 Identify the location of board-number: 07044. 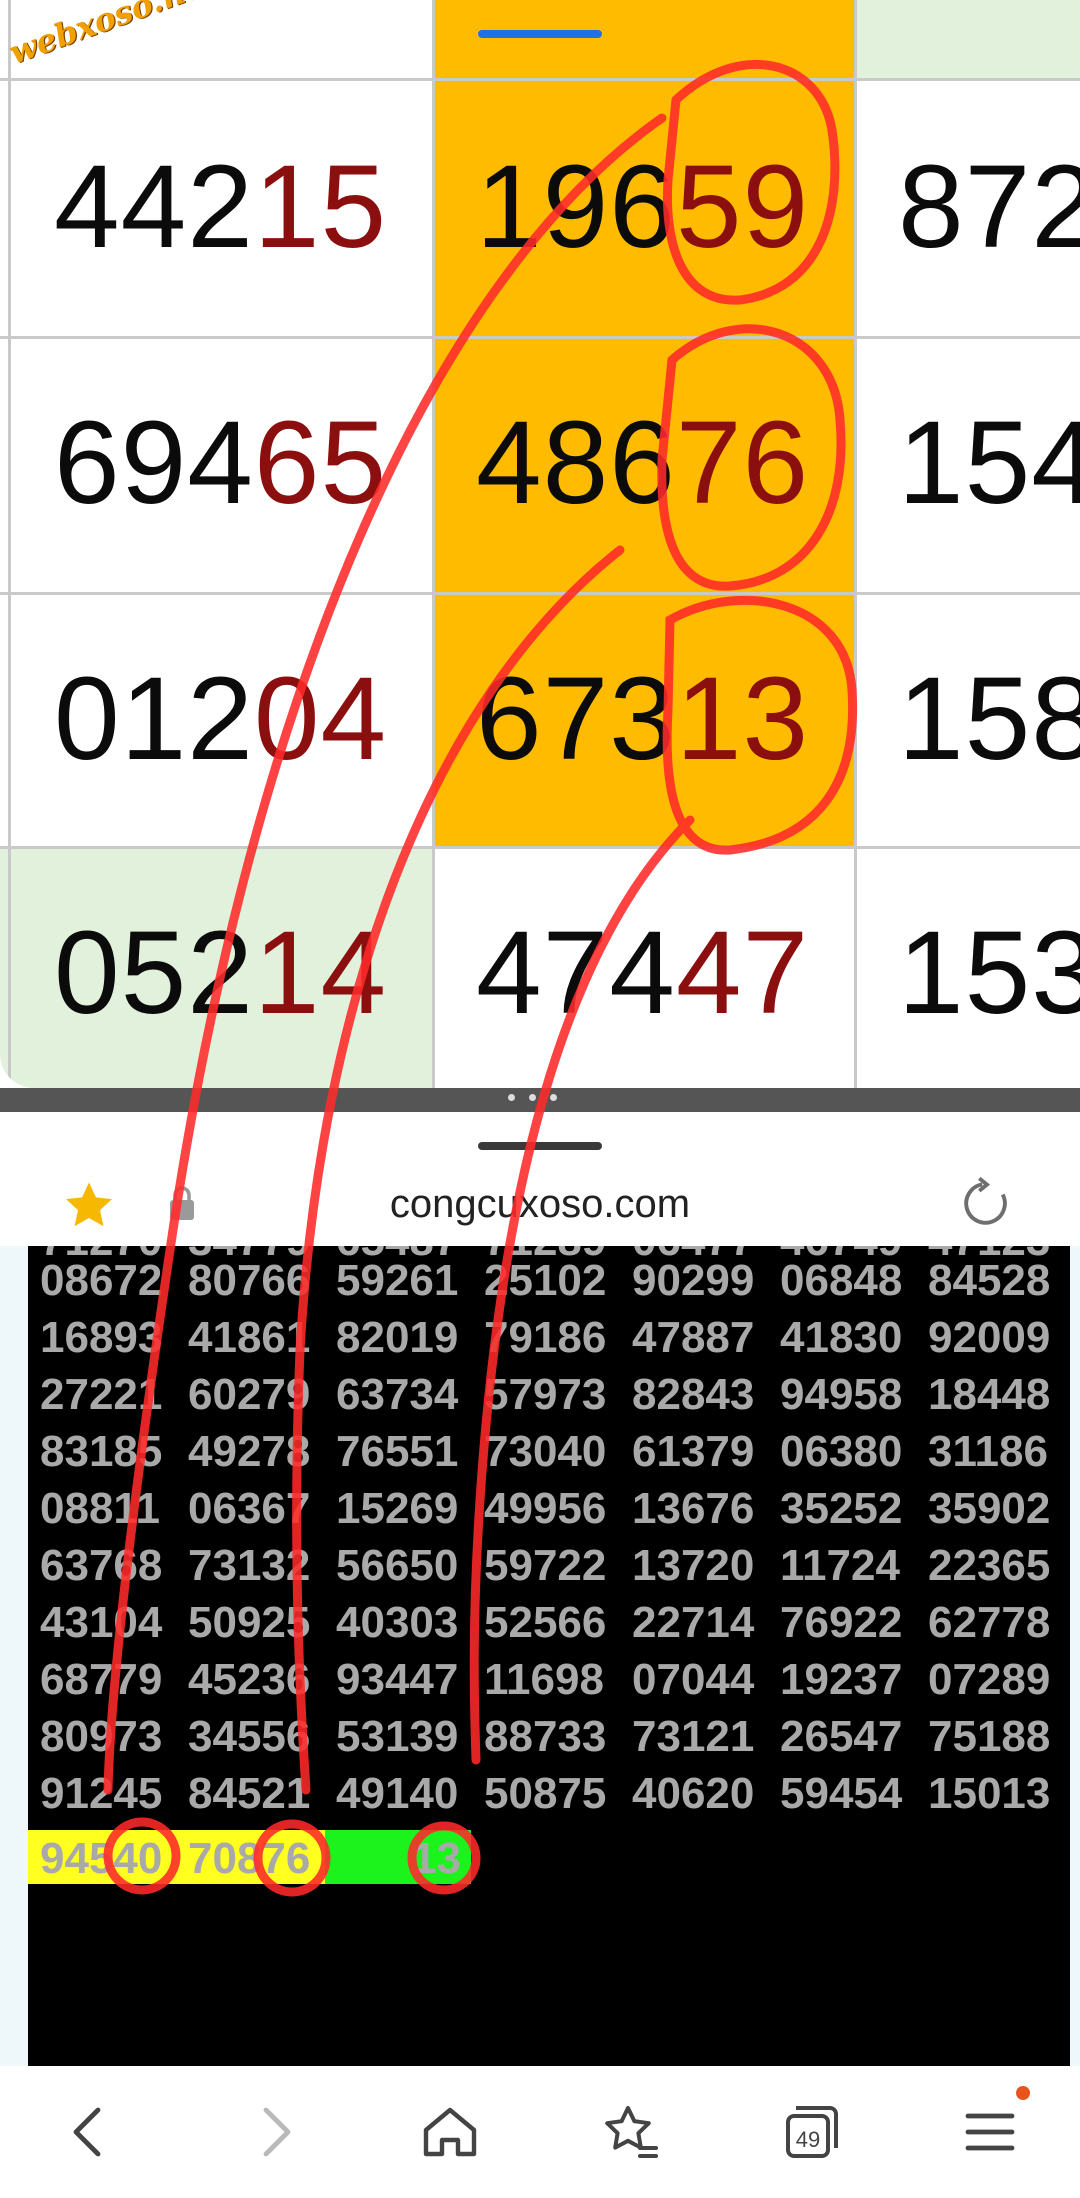
(693, 1679).